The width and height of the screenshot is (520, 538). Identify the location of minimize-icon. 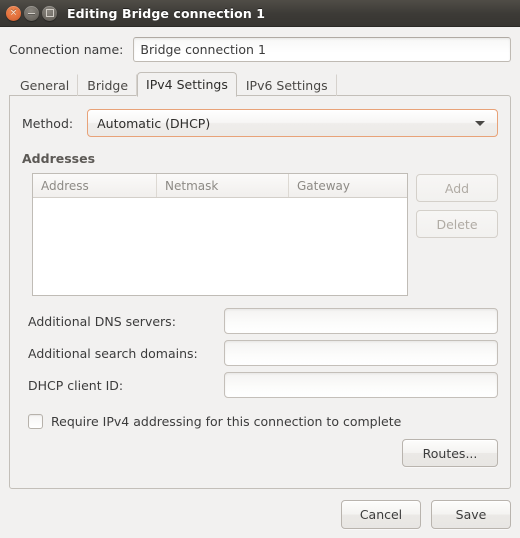
(31, 13).